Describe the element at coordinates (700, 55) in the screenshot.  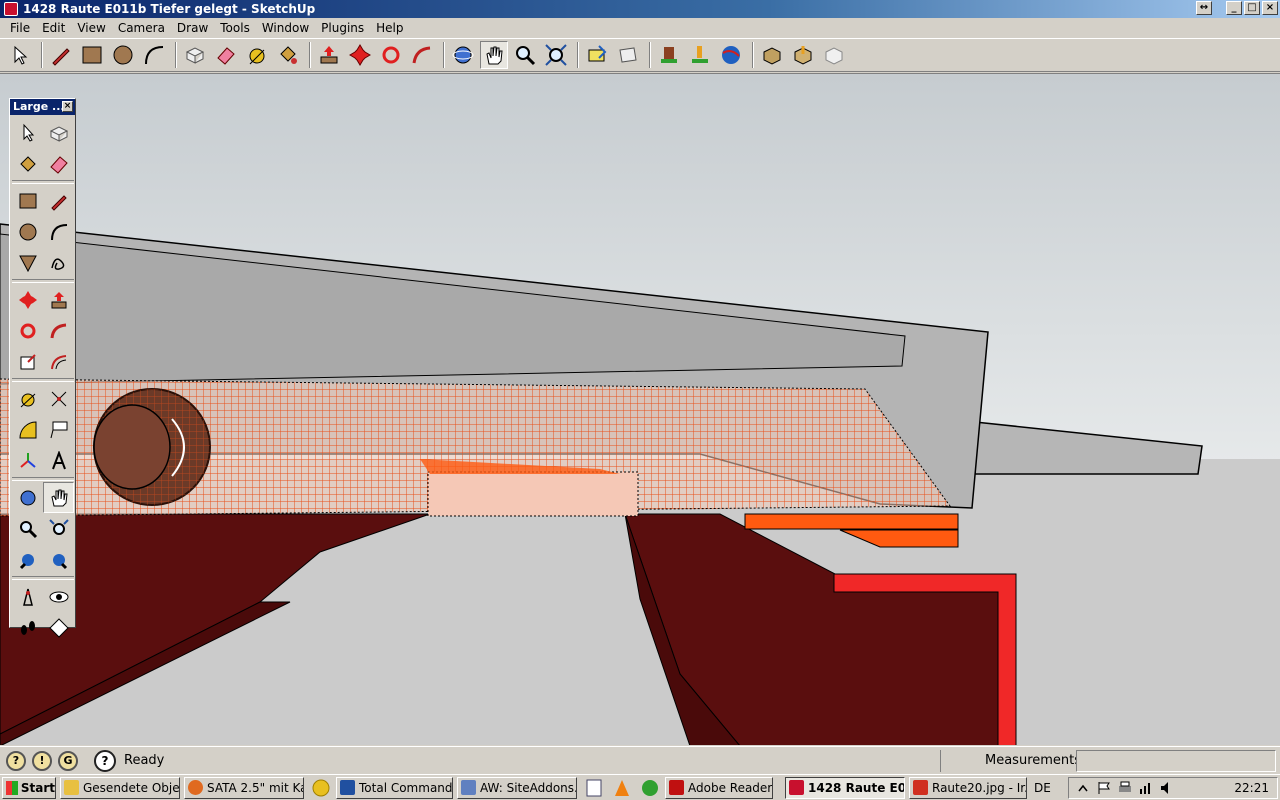
I see `share-model-button` at that location.